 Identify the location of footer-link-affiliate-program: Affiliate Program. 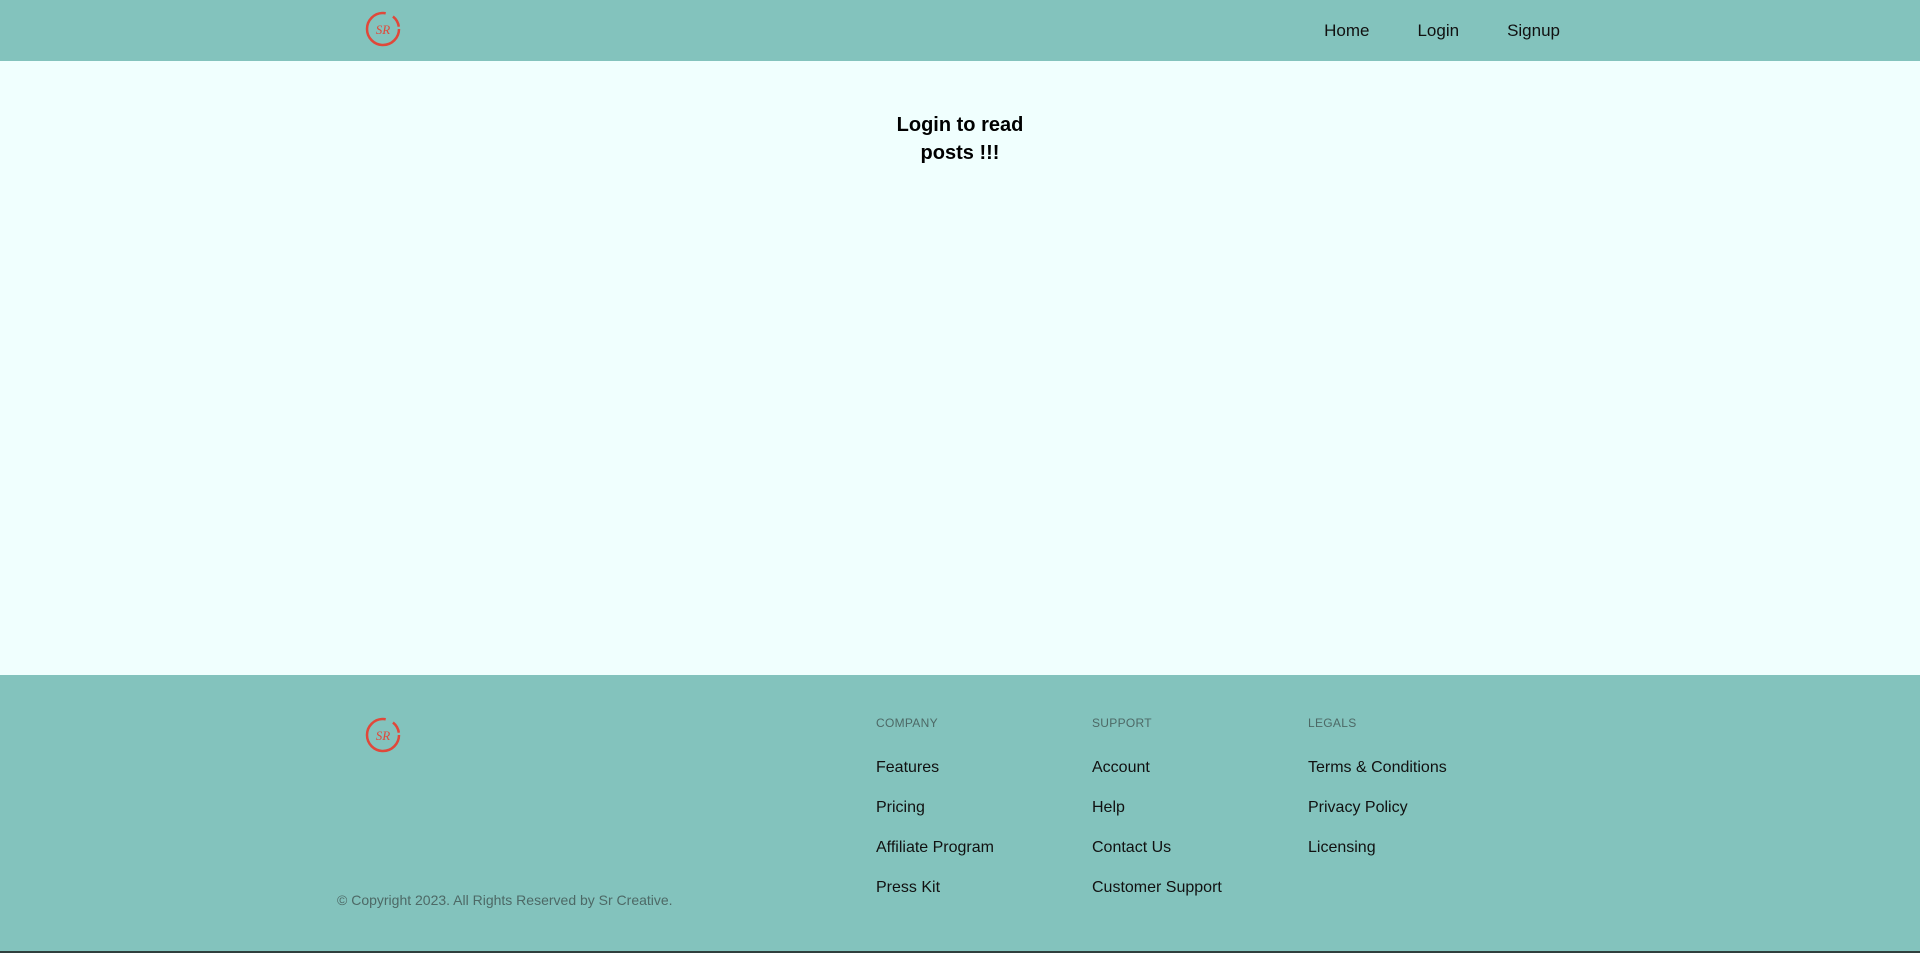
(935, 847).